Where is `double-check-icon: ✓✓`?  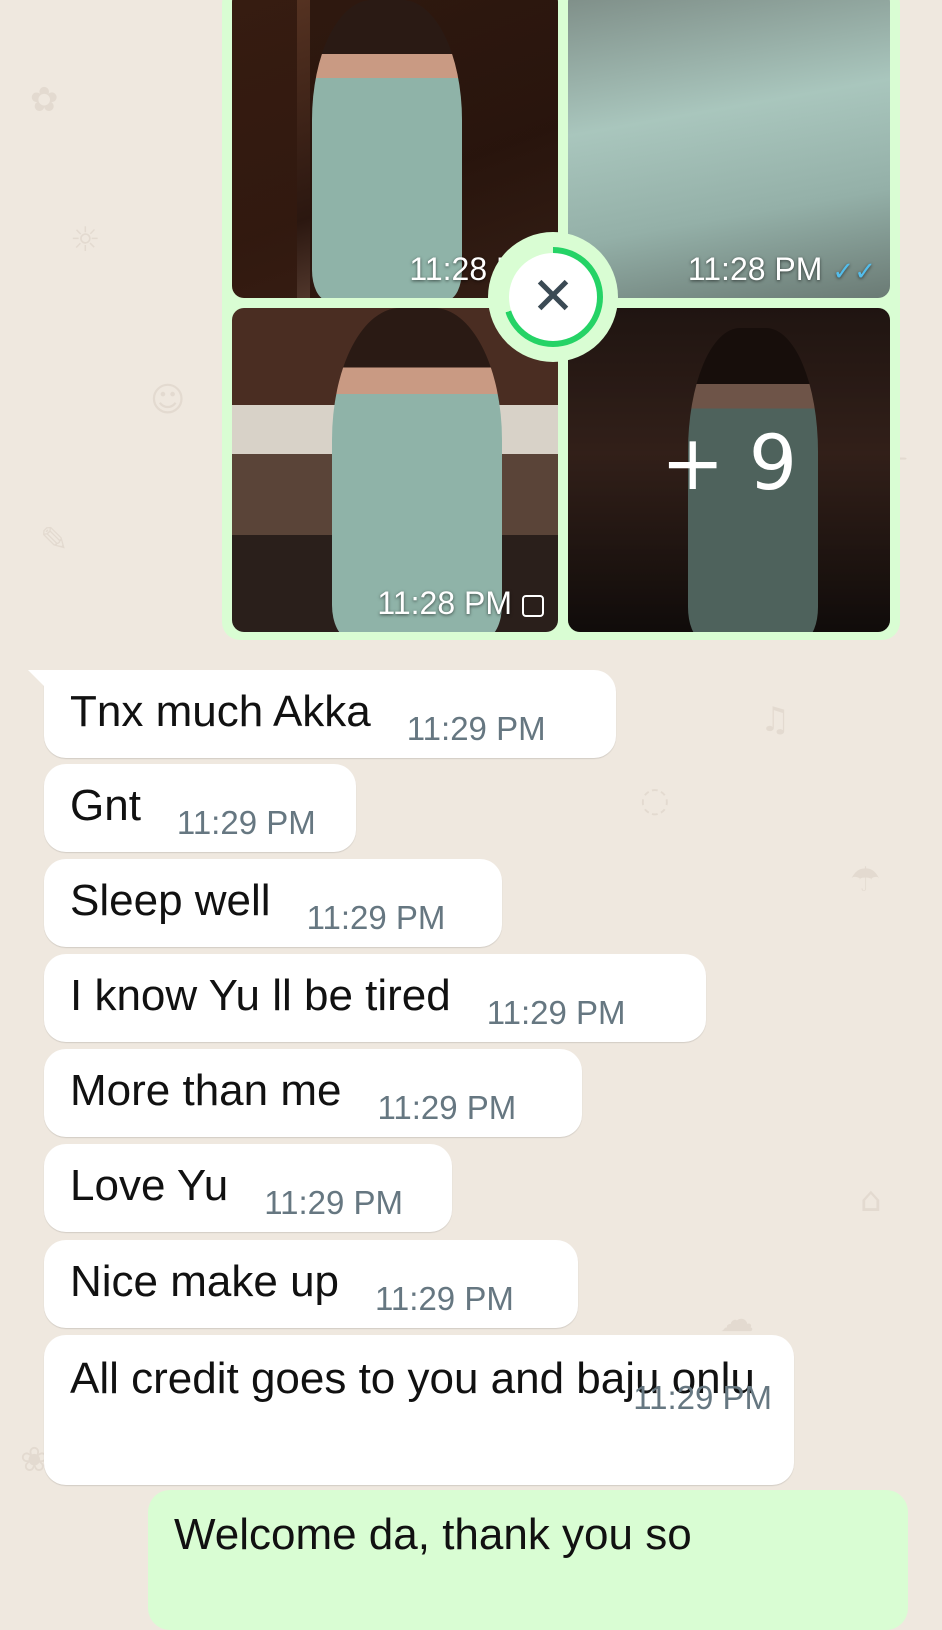 double-check-icon: ✓✓ is located at coordinates (854, 271).